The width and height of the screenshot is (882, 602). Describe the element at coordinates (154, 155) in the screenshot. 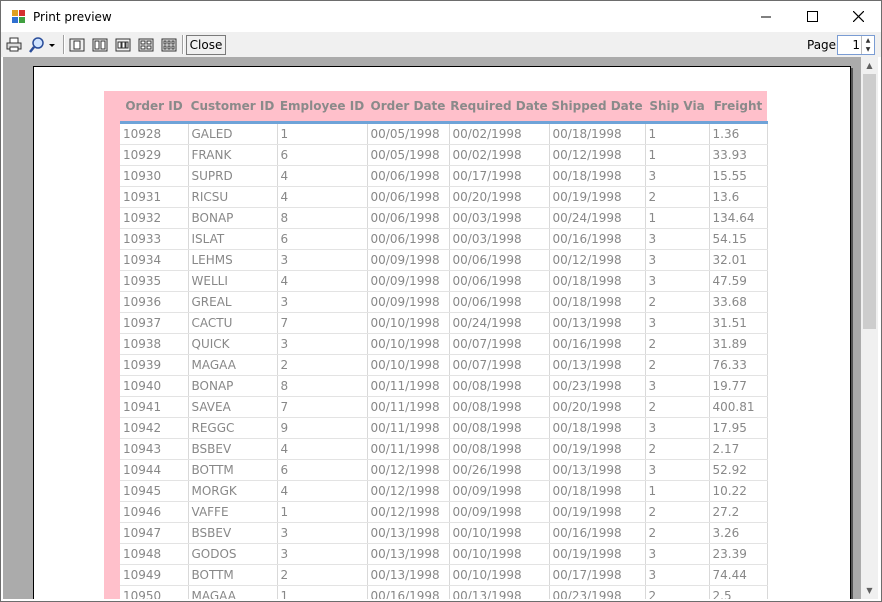

I see `table-cell: 10929` at that location.